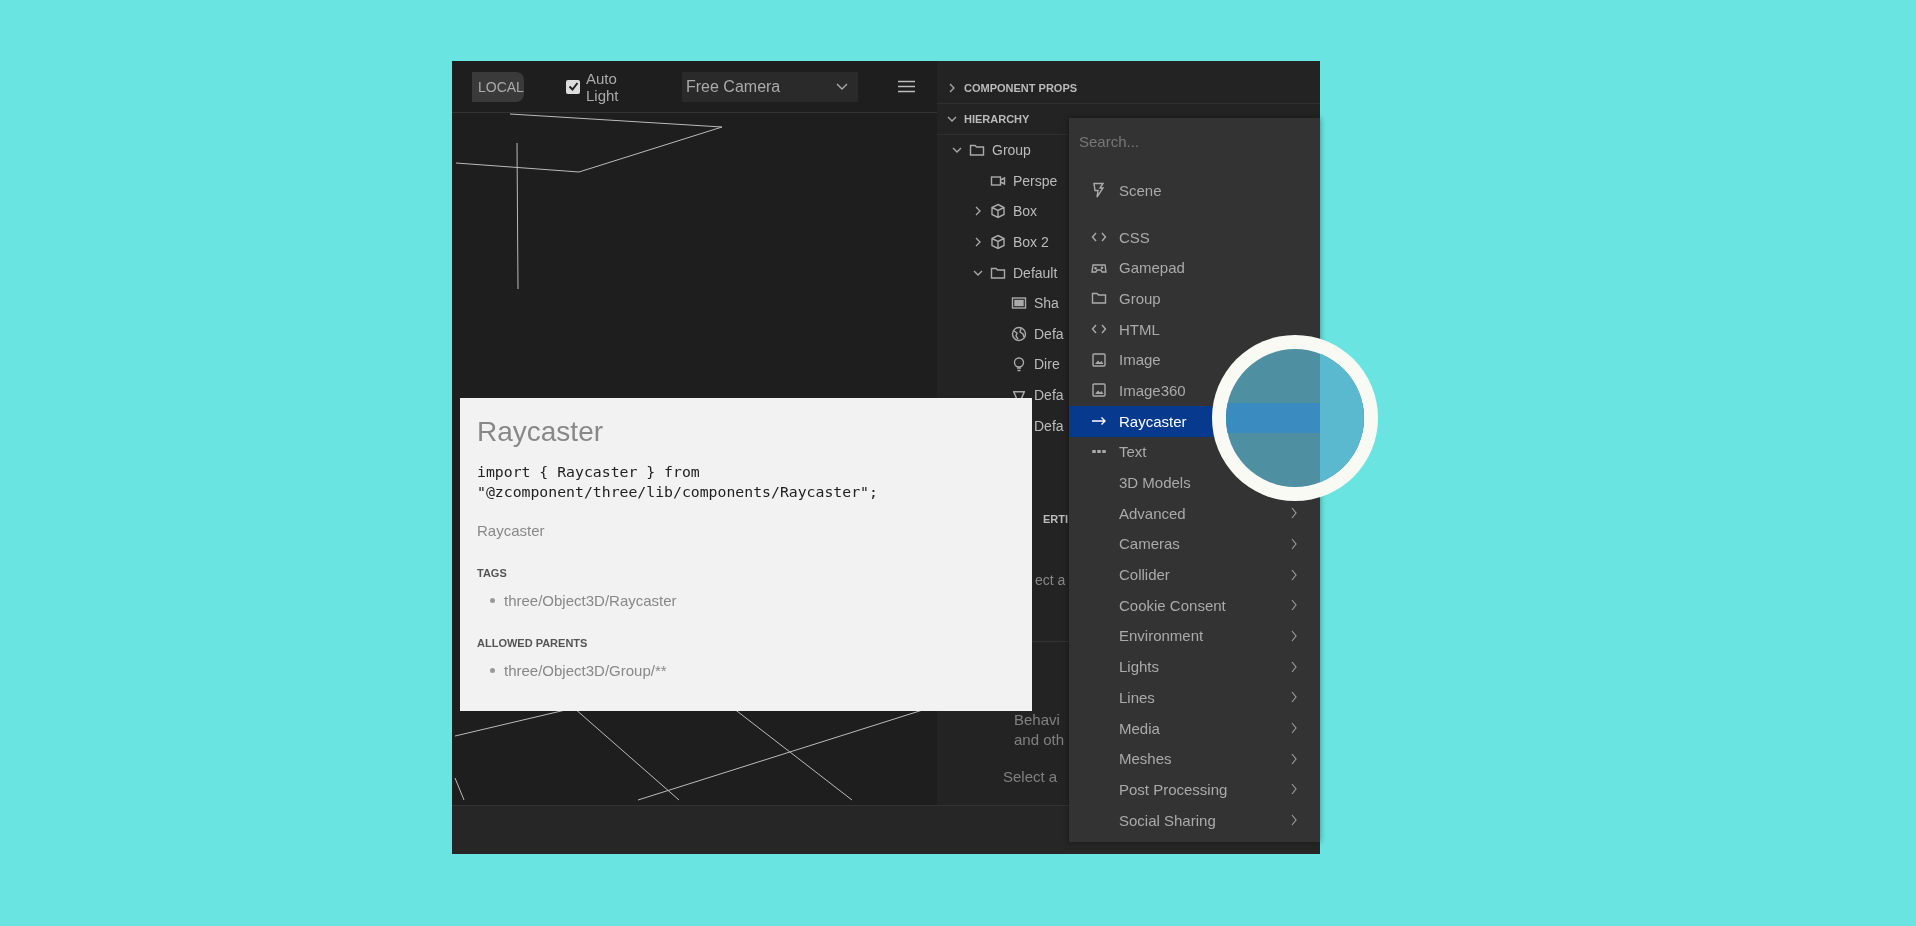  I want to click on menu-item: Lights, so click(1194, 666).